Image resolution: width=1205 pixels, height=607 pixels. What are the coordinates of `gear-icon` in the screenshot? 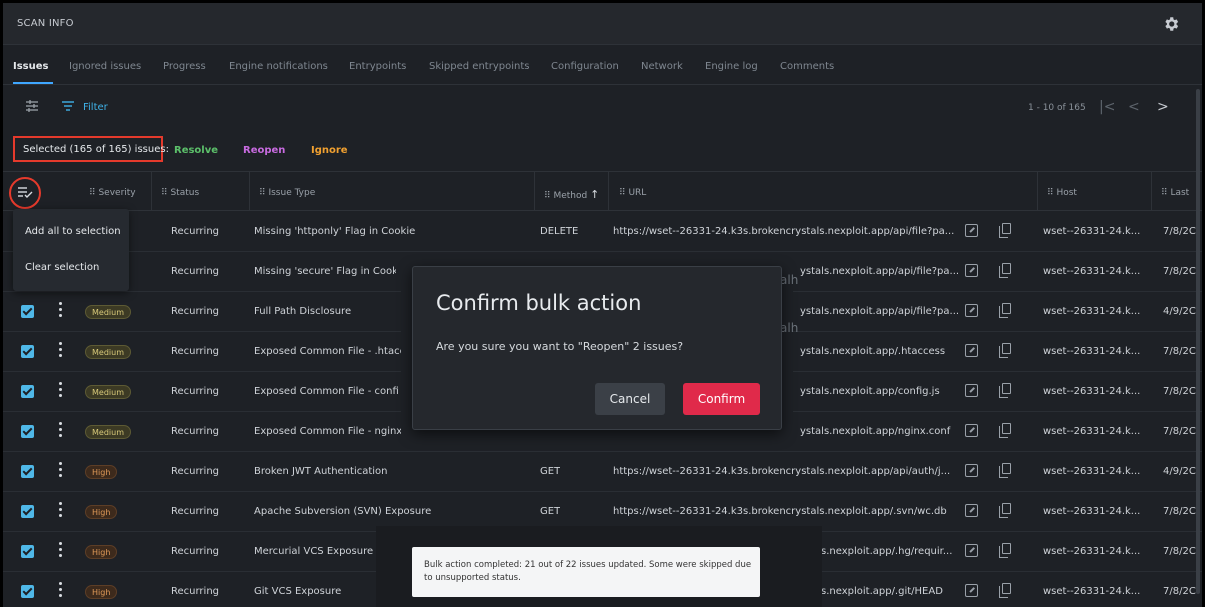 It's located at (1171, 24).